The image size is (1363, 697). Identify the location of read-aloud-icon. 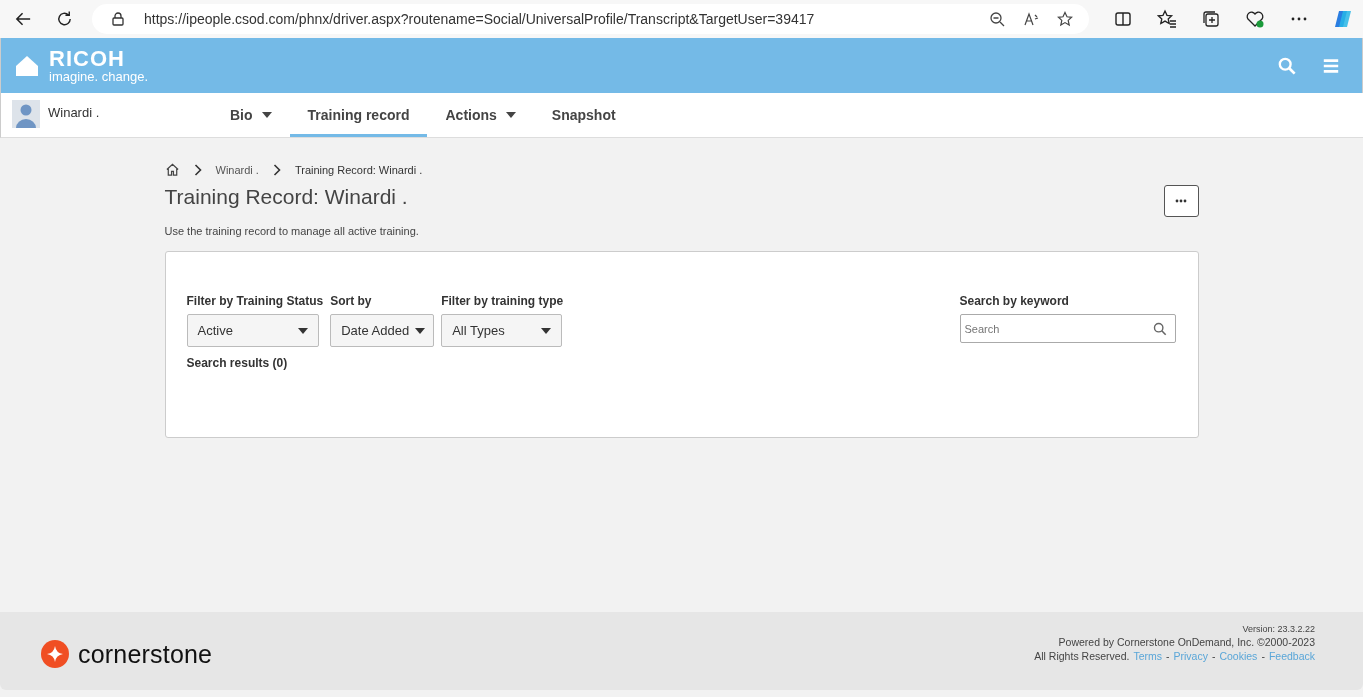
(1031, 19).